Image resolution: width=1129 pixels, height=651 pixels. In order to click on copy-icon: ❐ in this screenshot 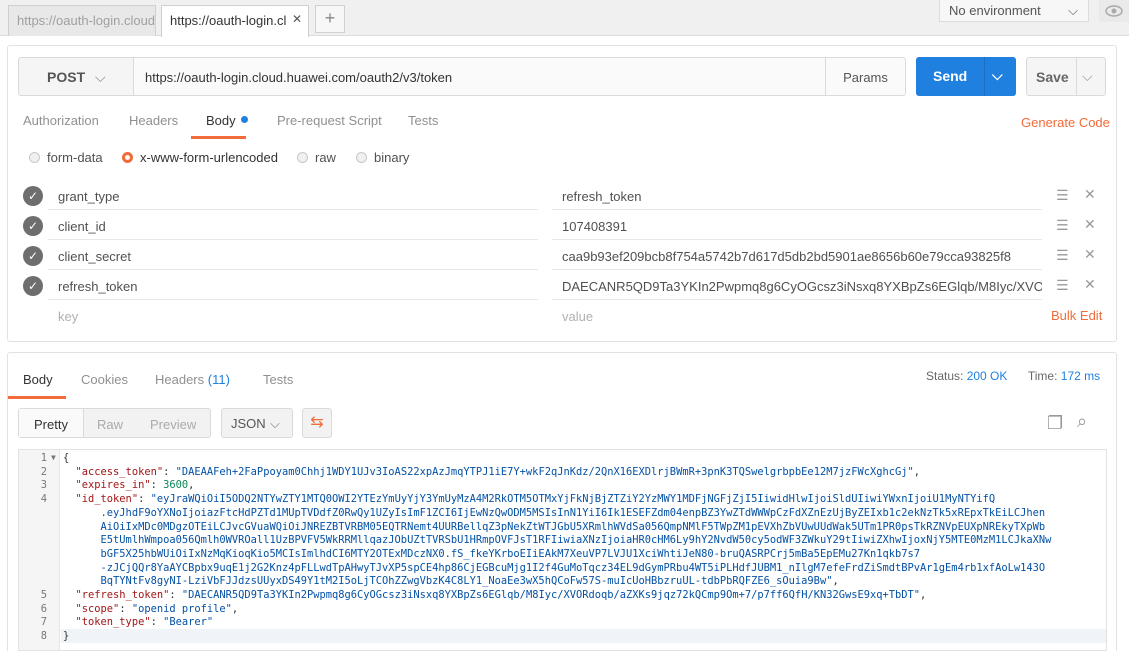, I will do `click(1055, 423)`.